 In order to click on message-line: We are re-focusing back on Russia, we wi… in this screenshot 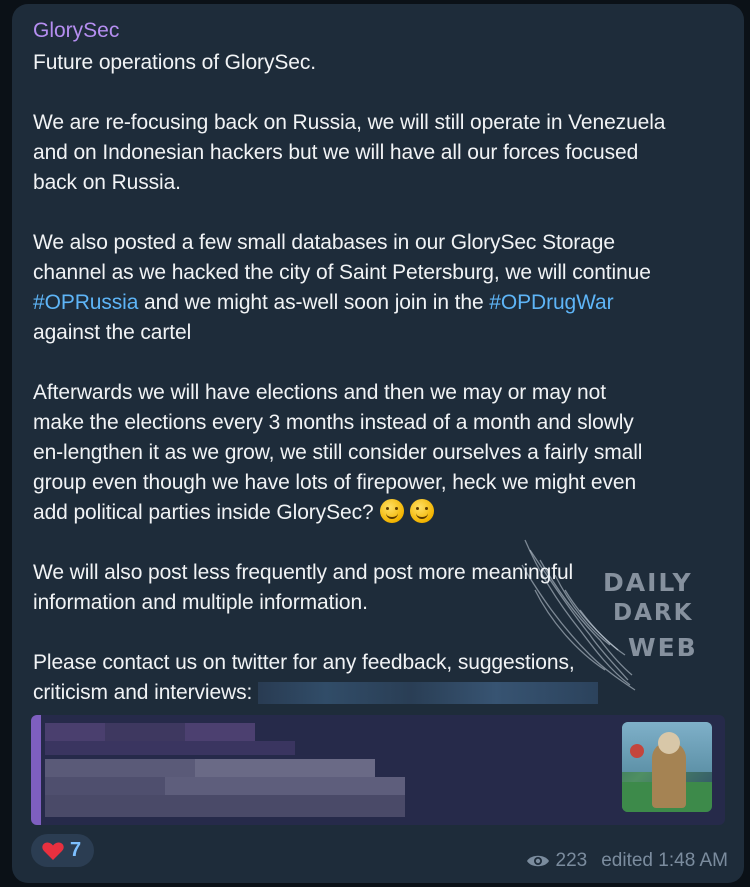, I will do `click(383, 123)`.